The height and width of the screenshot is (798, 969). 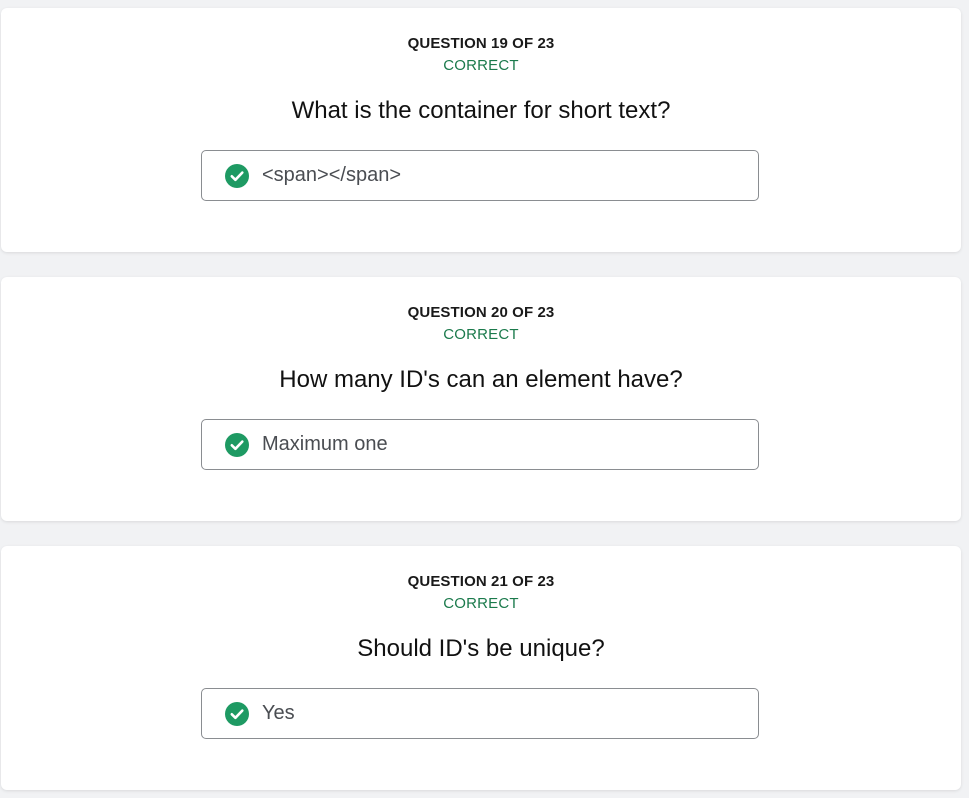 What do you see at coordinates (278, 713) in the screenshot?
I see `answer-text: Yes` at bounding box center [278, 713].